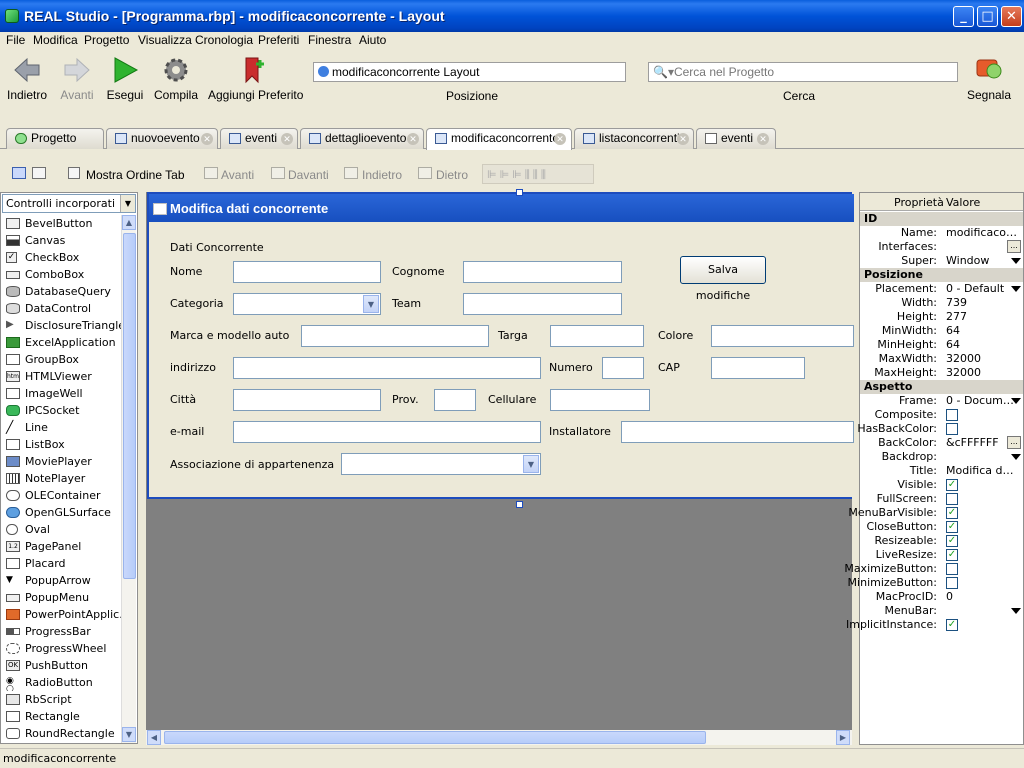  I want to click on property-row: MinimizeButton:, so click(935, 583).